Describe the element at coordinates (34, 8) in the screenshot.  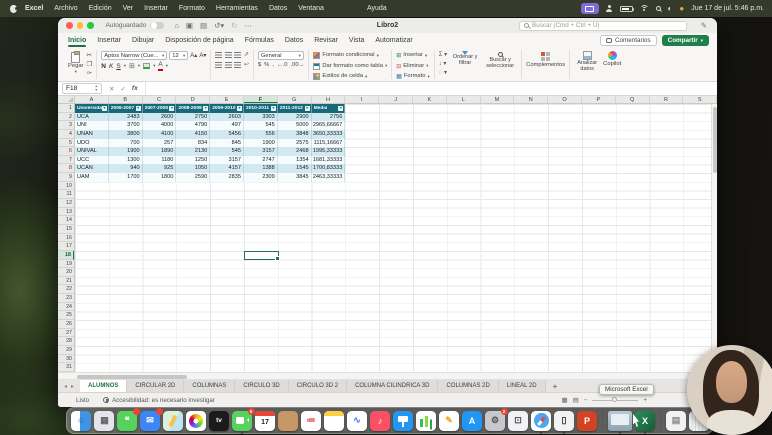
I see `menu-app-name: Excel` at that location.